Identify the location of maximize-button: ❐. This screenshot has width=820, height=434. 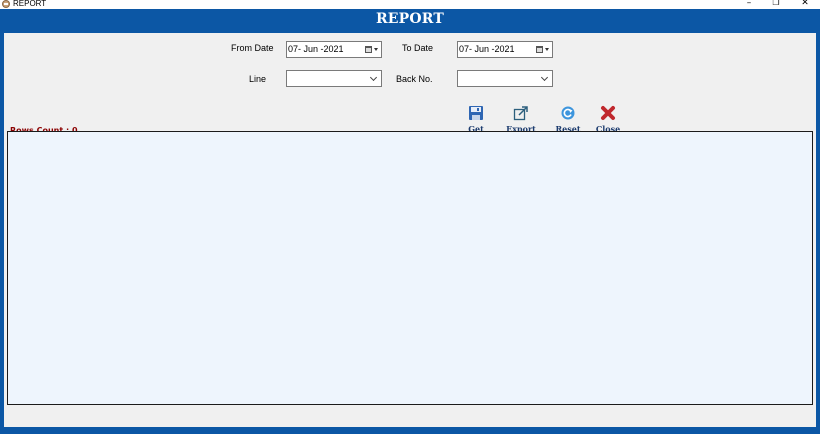
(776, 4).